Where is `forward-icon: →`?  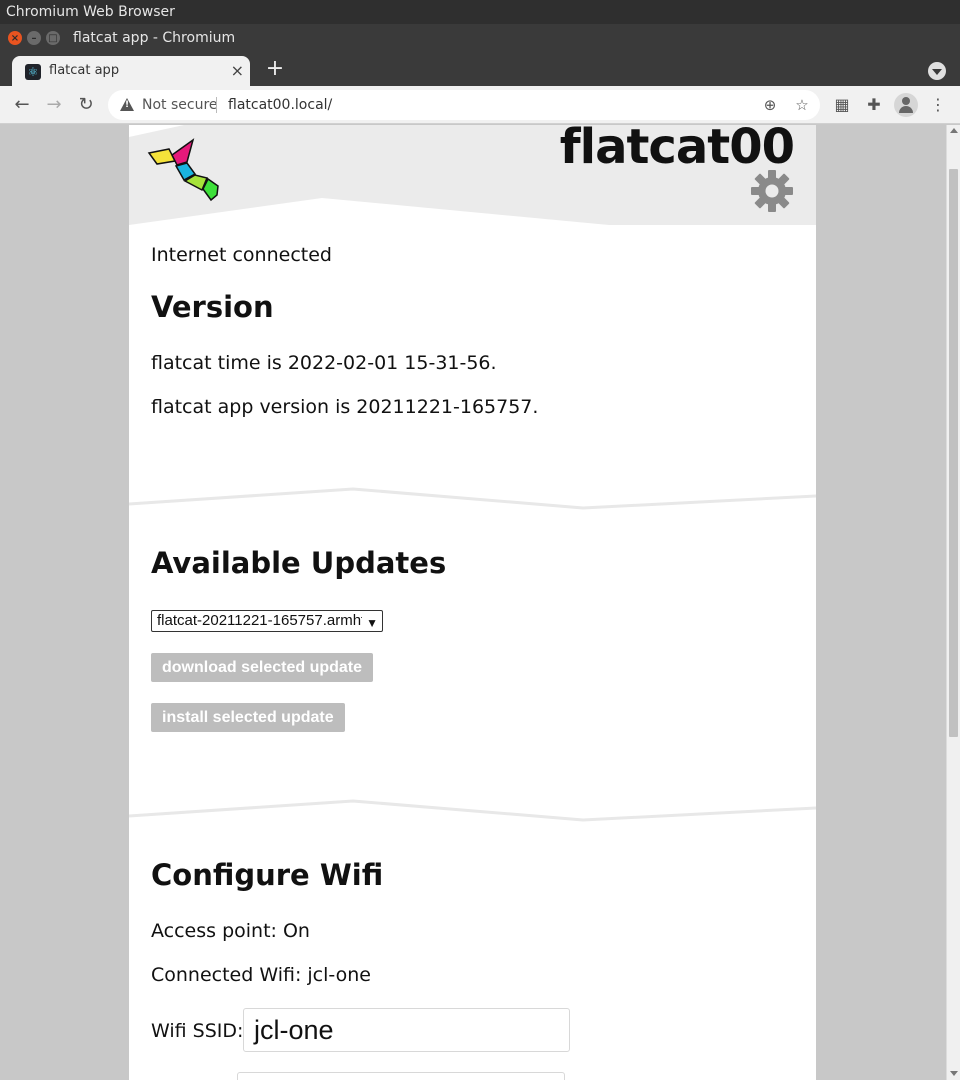
forward-icon: → is located at coordinates (54, 105).